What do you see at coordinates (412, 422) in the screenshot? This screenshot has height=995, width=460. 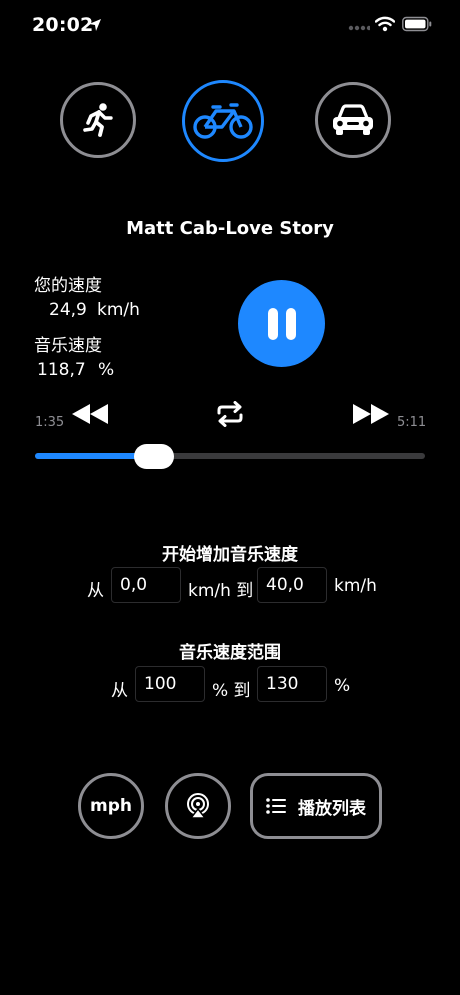 I see `duration-time: 5:11` at bounding box center [412, 422].